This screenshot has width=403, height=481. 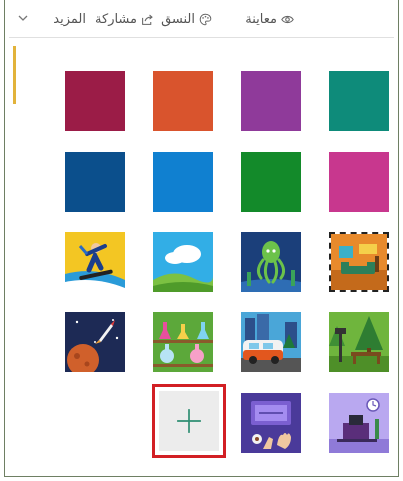 I want to click on eye-icon, so click(x=287, y=19).